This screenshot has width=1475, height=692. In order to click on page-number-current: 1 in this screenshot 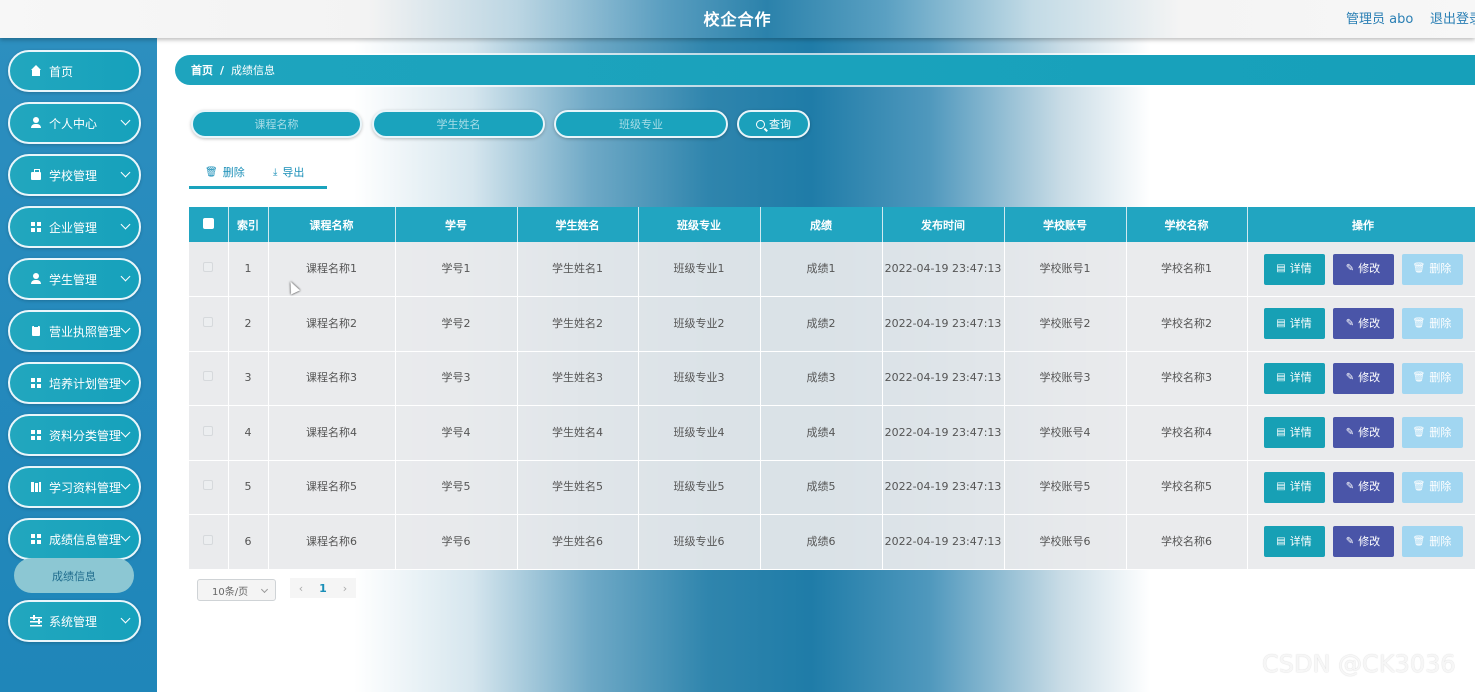, I will do `click(323, 588)`.